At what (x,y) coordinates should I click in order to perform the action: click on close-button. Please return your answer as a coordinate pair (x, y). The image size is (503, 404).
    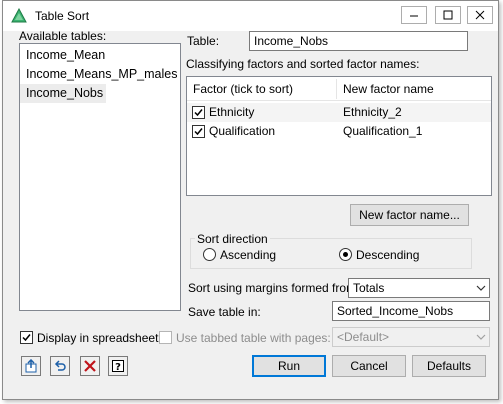
    Looking at the image, I should click on (480, 15).